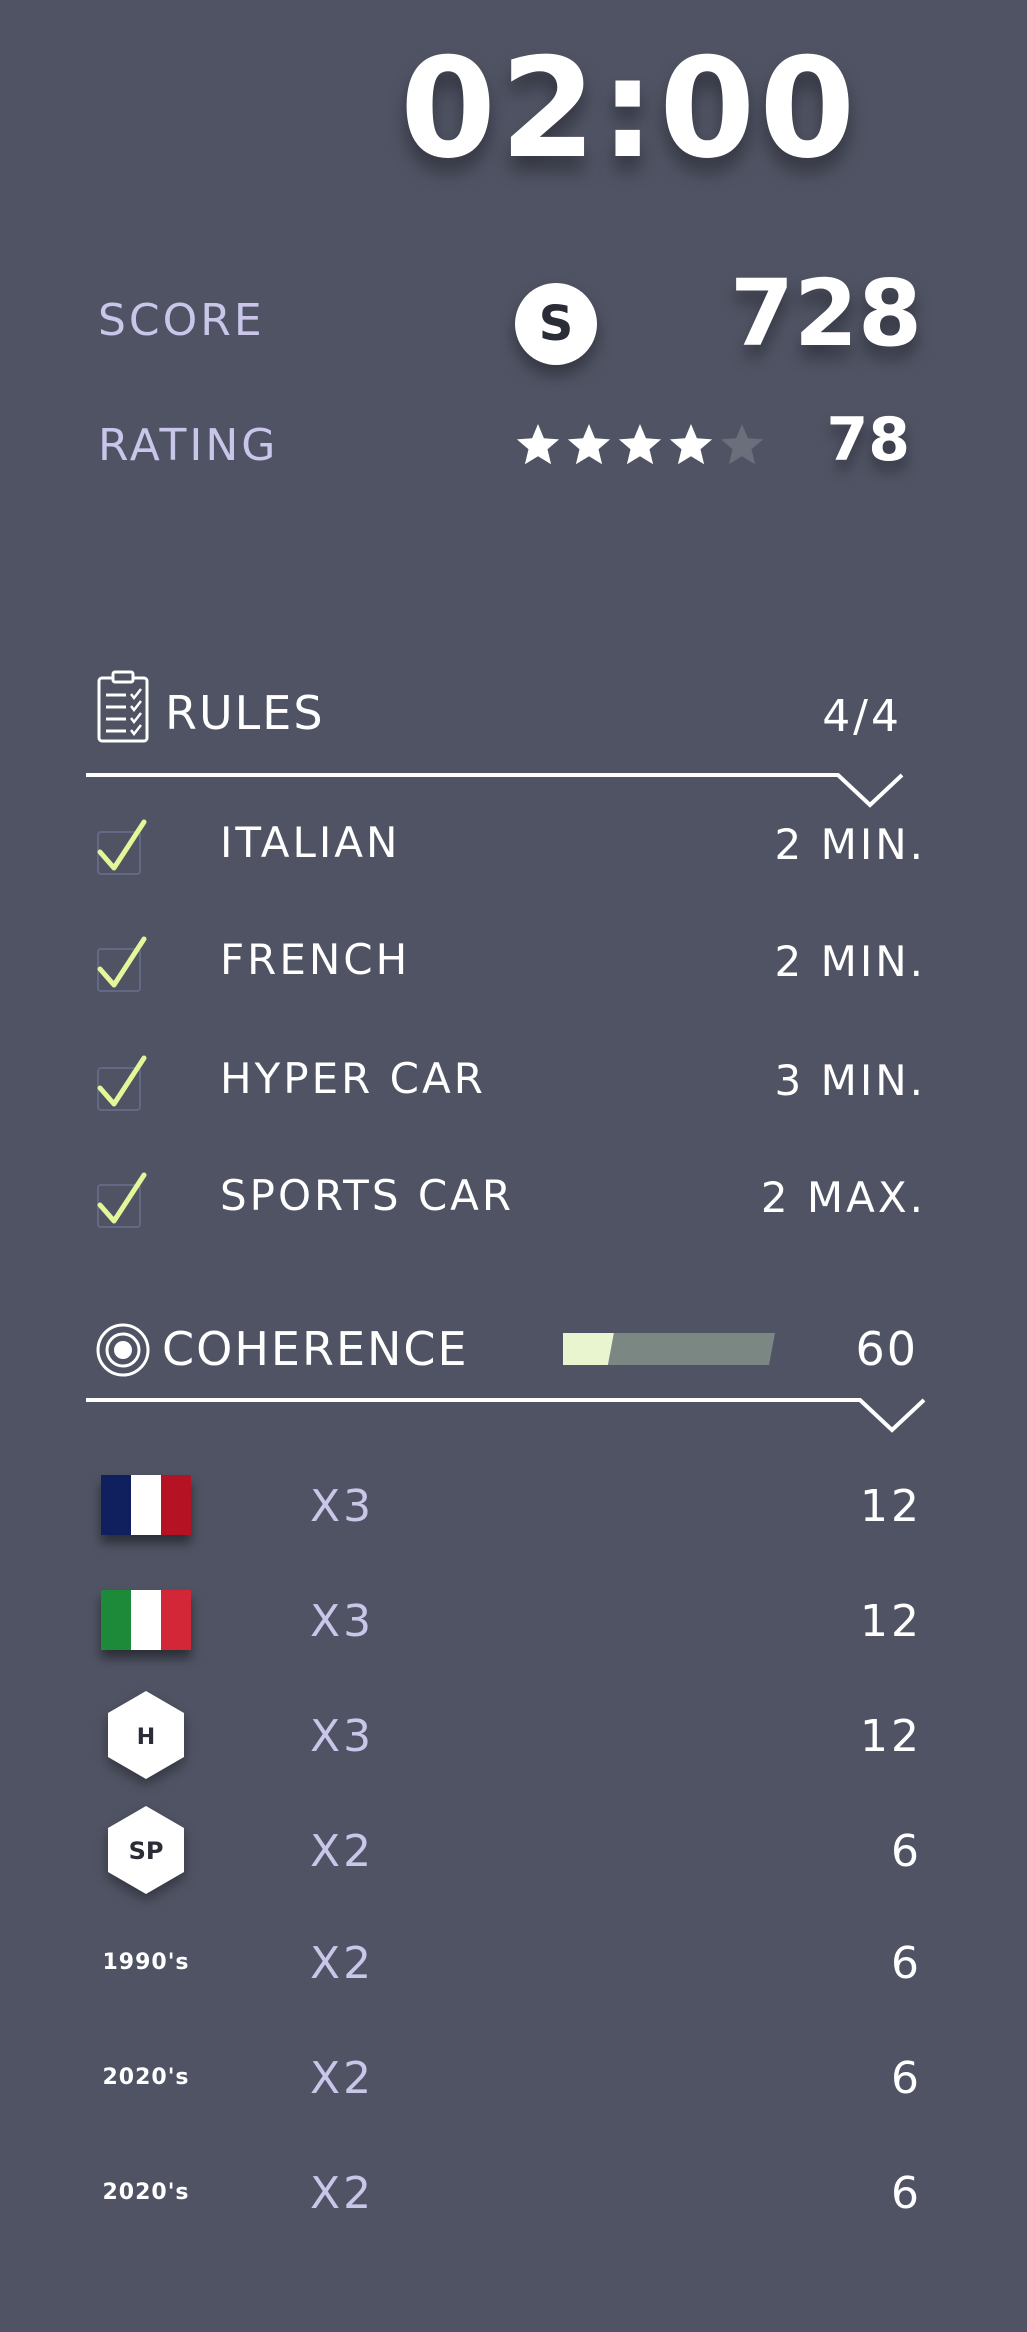 This screenshot has width=1027, height=2332. I want to click on rule-row: FRENCH 2 MIN., so click(506, 967).